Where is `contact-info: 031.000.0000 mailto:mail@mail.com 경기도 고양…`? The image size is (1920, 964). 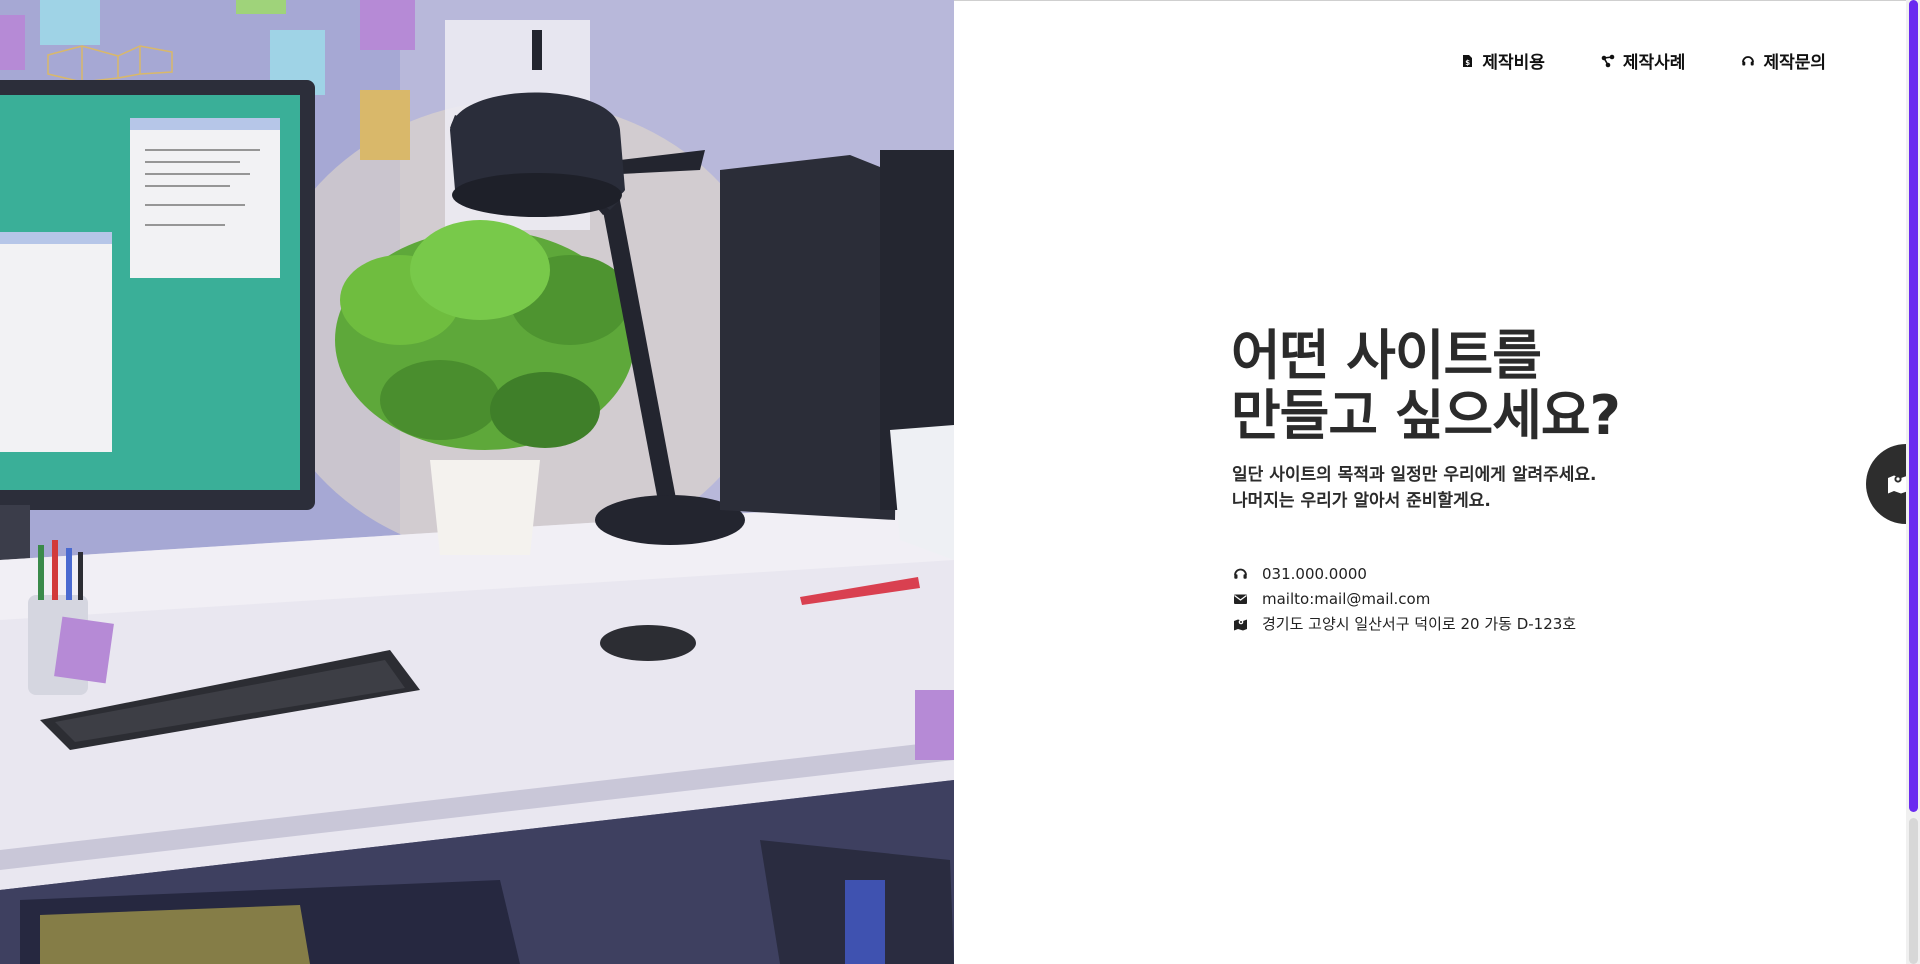 contact-info: 031.000.0000 mailto:mail@mail.com 경기도 고양… is located at coordinates (1404, 598).